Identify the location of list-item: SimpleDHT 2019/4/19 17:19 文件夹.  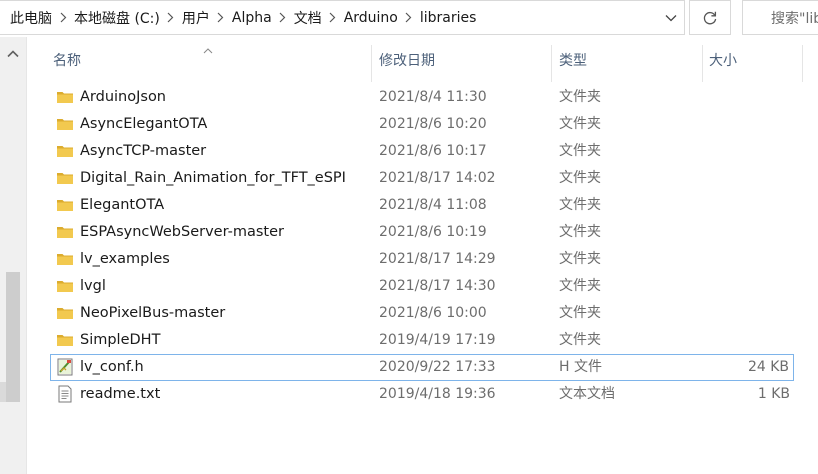
(422, 340).